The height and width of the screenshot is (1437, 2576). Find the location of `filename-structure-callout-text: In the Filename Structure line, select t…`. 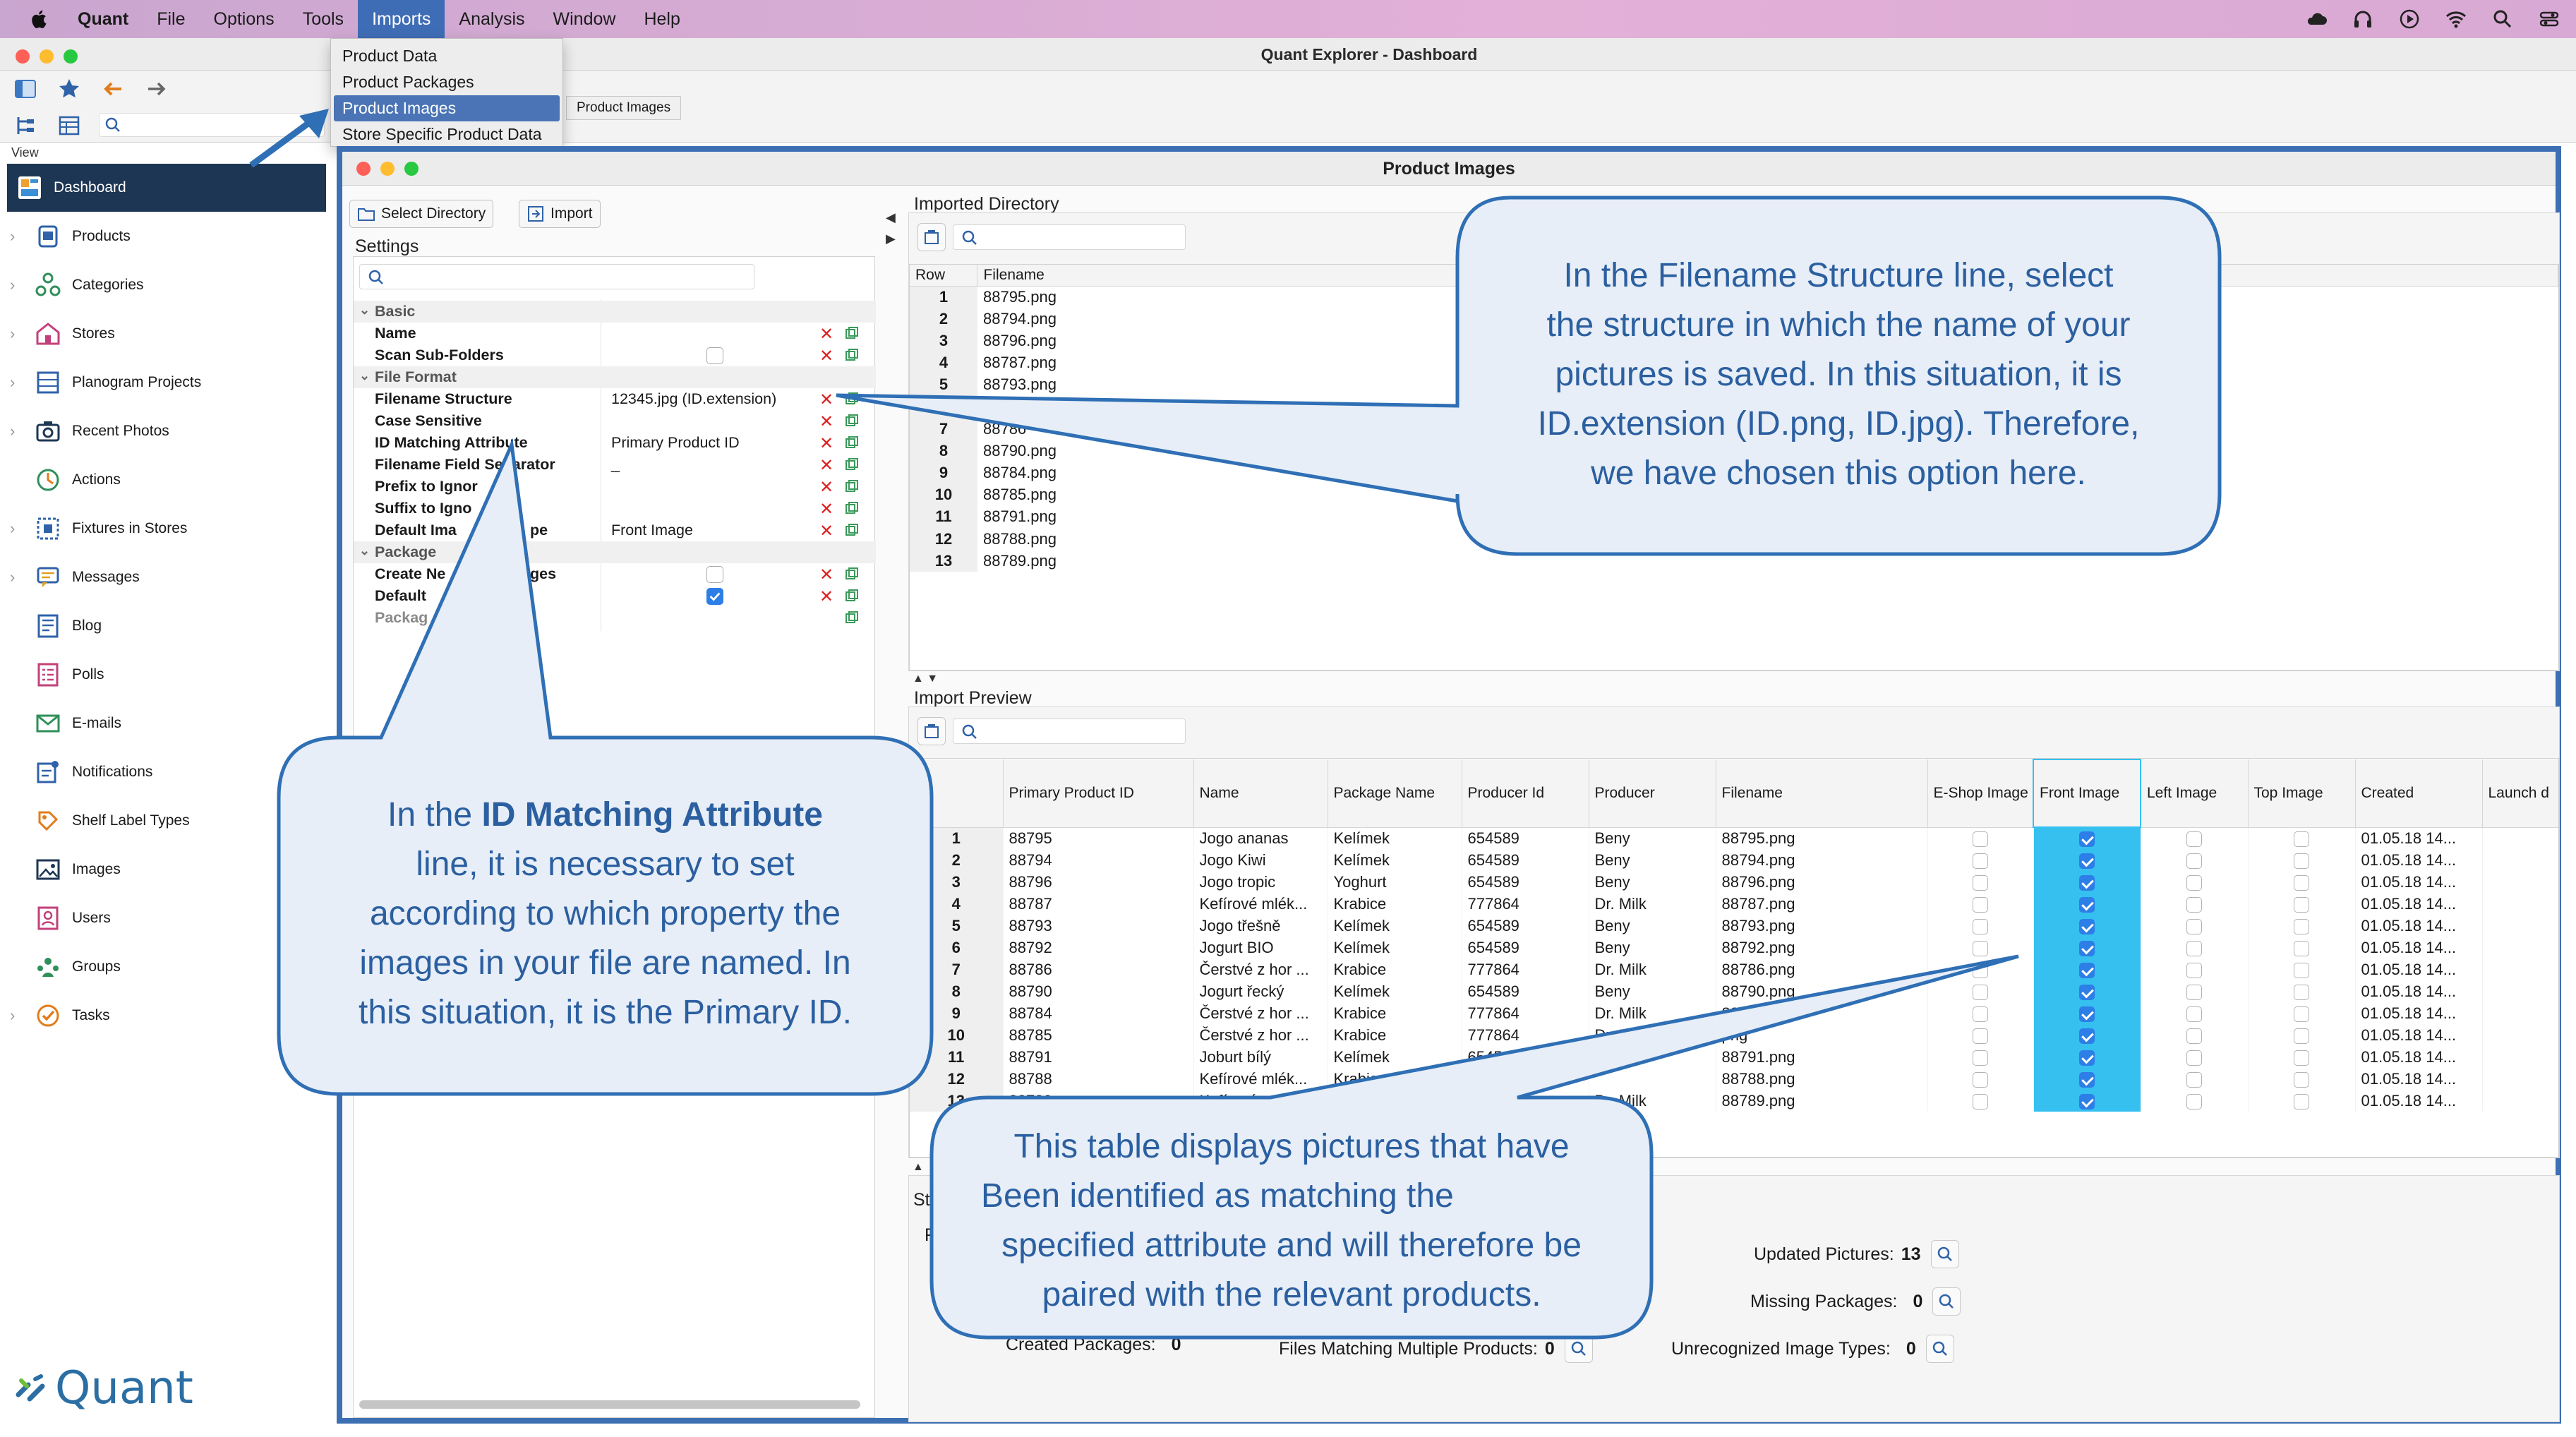

filename-structure-callout-text: In the Filename Structure line, select t… is located at coordinates (1838, 374).